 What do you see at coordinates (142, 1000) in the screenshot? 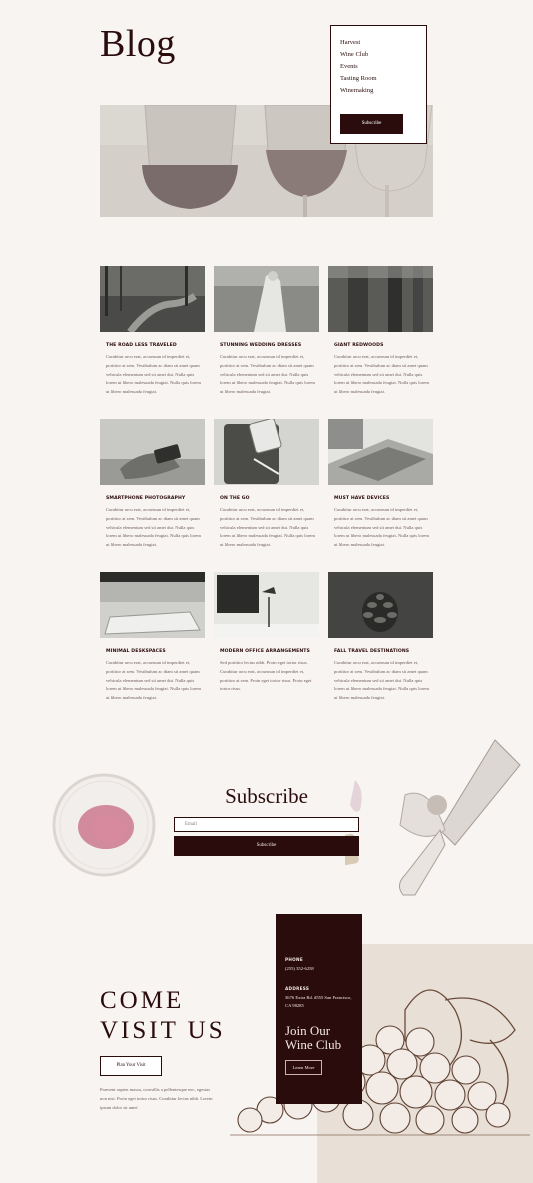
I see `visit-heading-line1: COME` at bounding box center [142, 1000].